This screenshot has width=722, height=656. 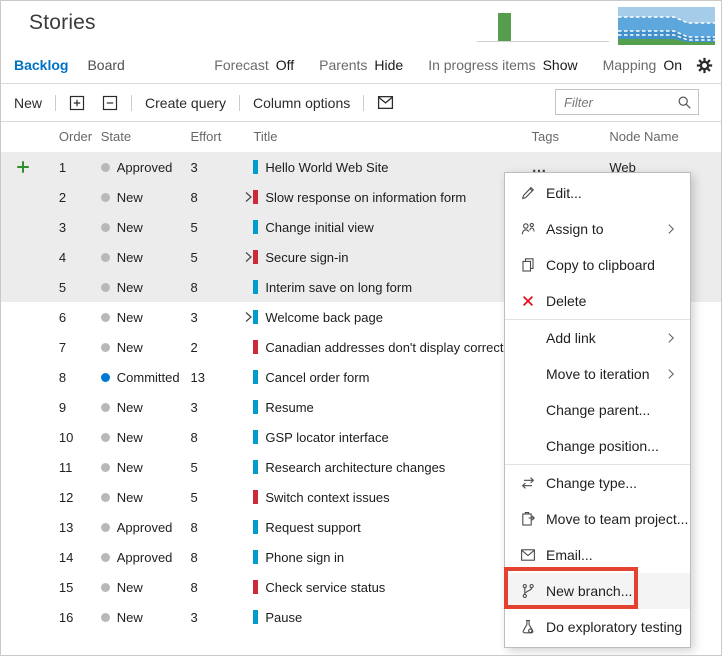 I want to click on tabs: Backlog Board, so click(x=69, y=65).